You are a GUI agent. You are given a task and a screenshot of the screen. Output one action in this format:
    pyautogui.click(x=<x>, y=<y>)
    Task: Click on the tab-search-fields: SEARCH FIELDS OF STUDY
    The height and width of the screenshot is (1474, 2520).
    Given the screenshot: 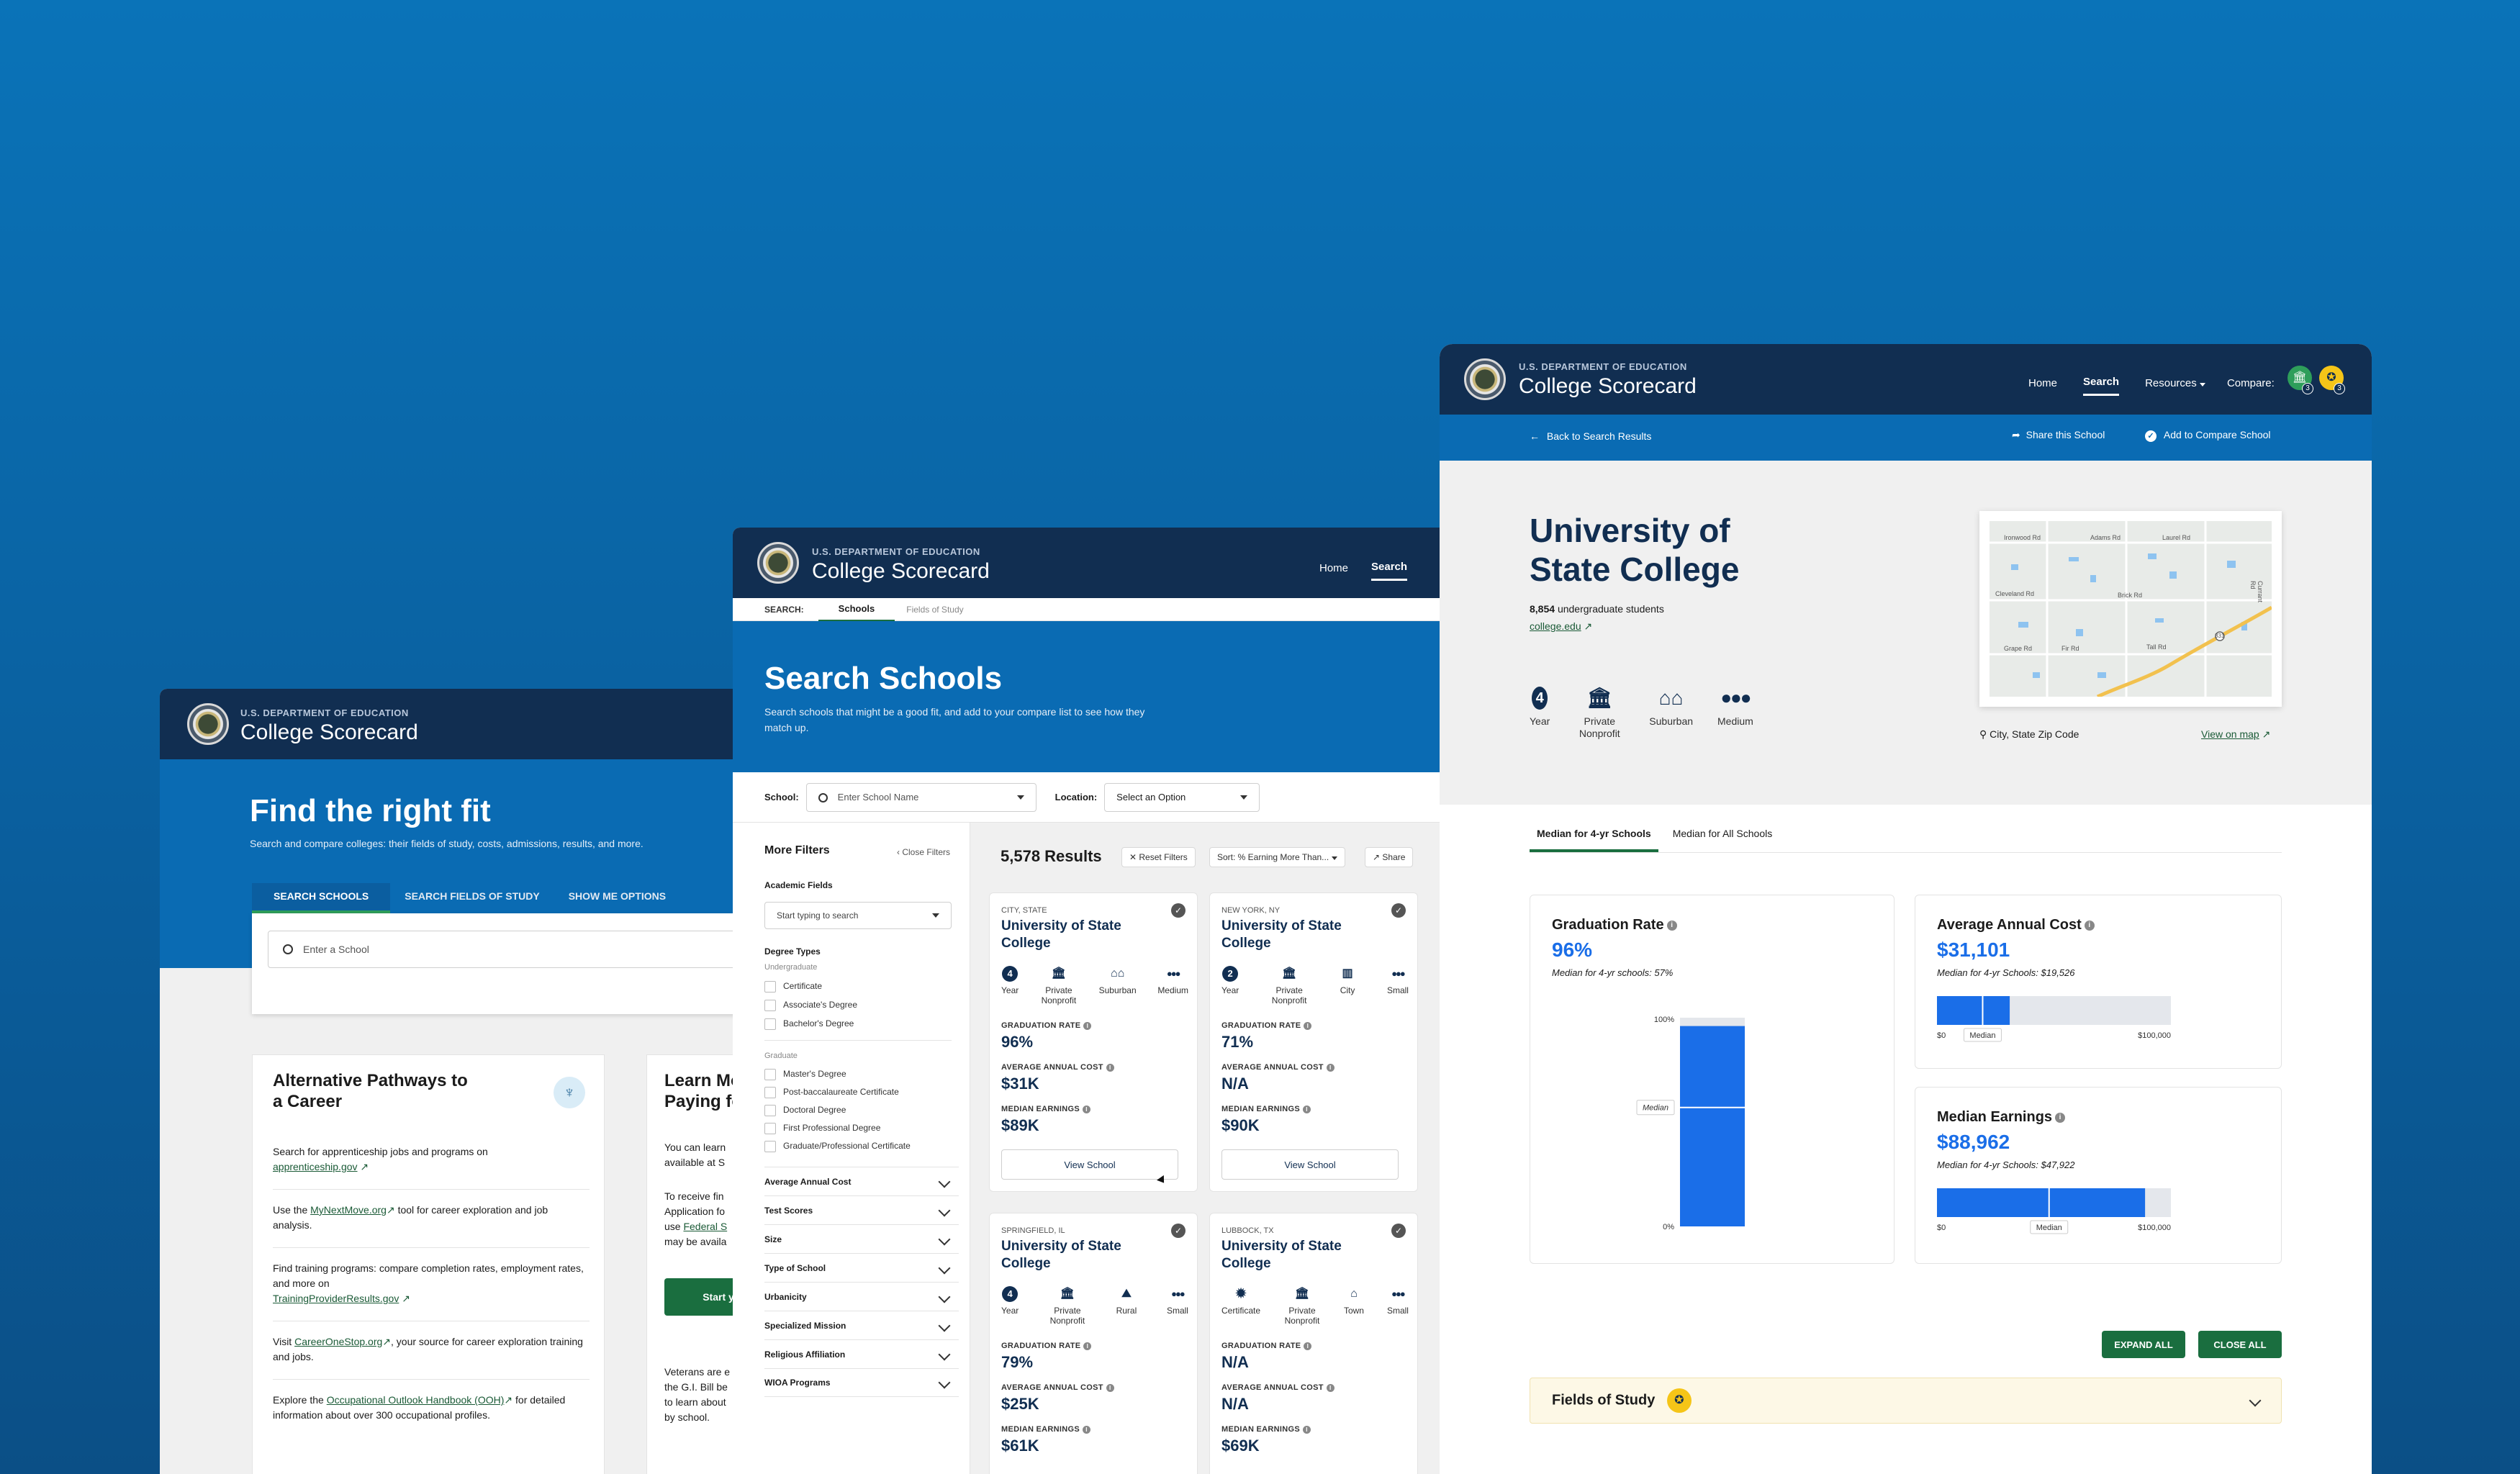 What is the action you would take?
    pyautogui.click(x=472, y=898)
    